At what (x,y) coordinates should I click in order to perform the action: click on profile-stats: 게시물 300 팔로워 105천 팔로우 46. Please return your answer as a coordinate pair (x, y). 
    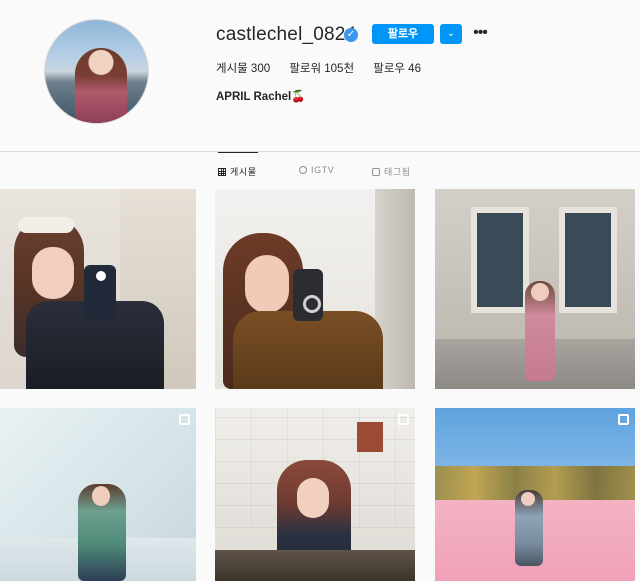
    Looking at the image, I should click on (326, 68).